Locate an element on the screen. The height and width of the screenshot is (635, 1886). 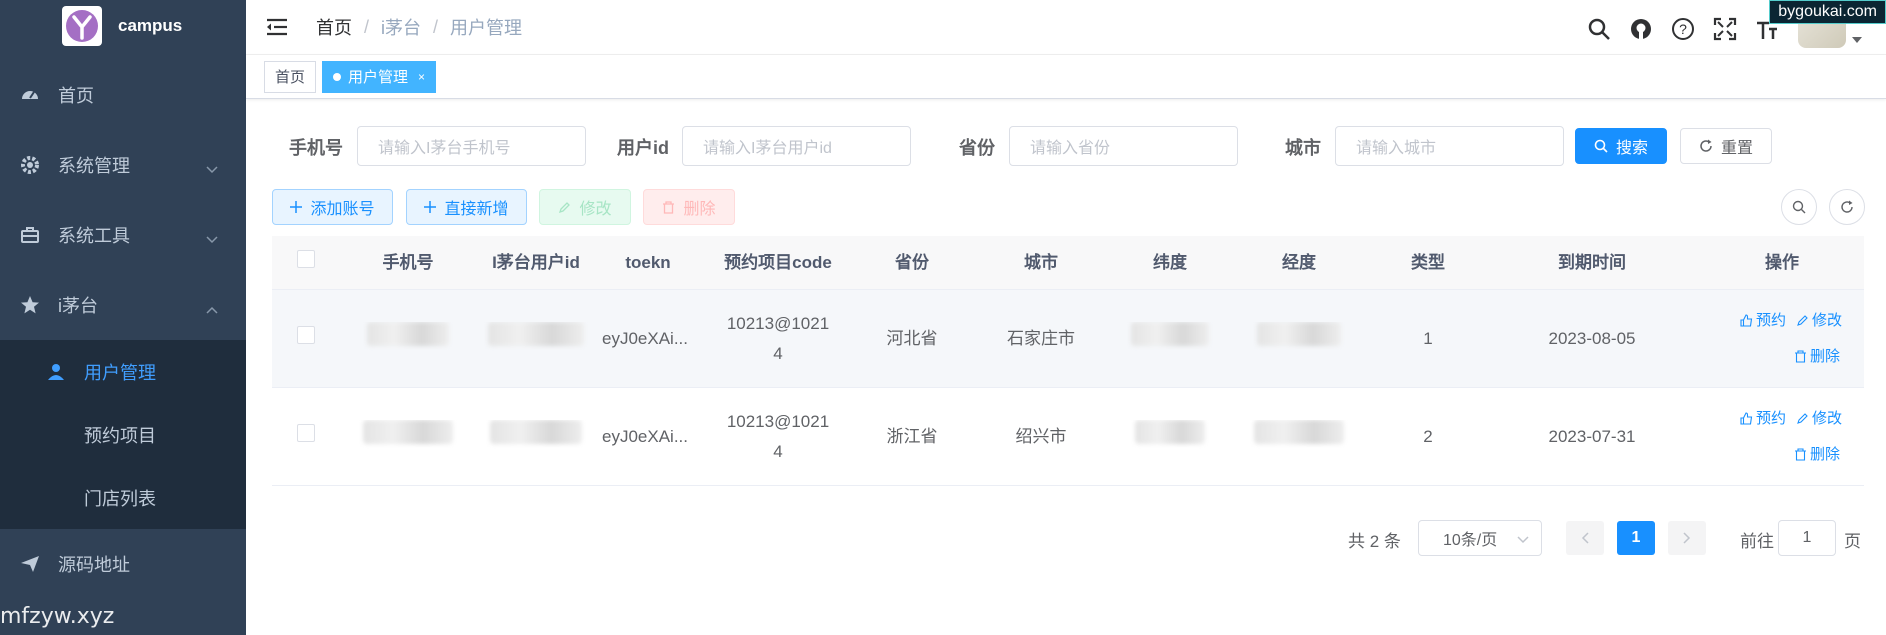
sidebar-item-tools: 系统工具 is located at coordinates (123, 235).